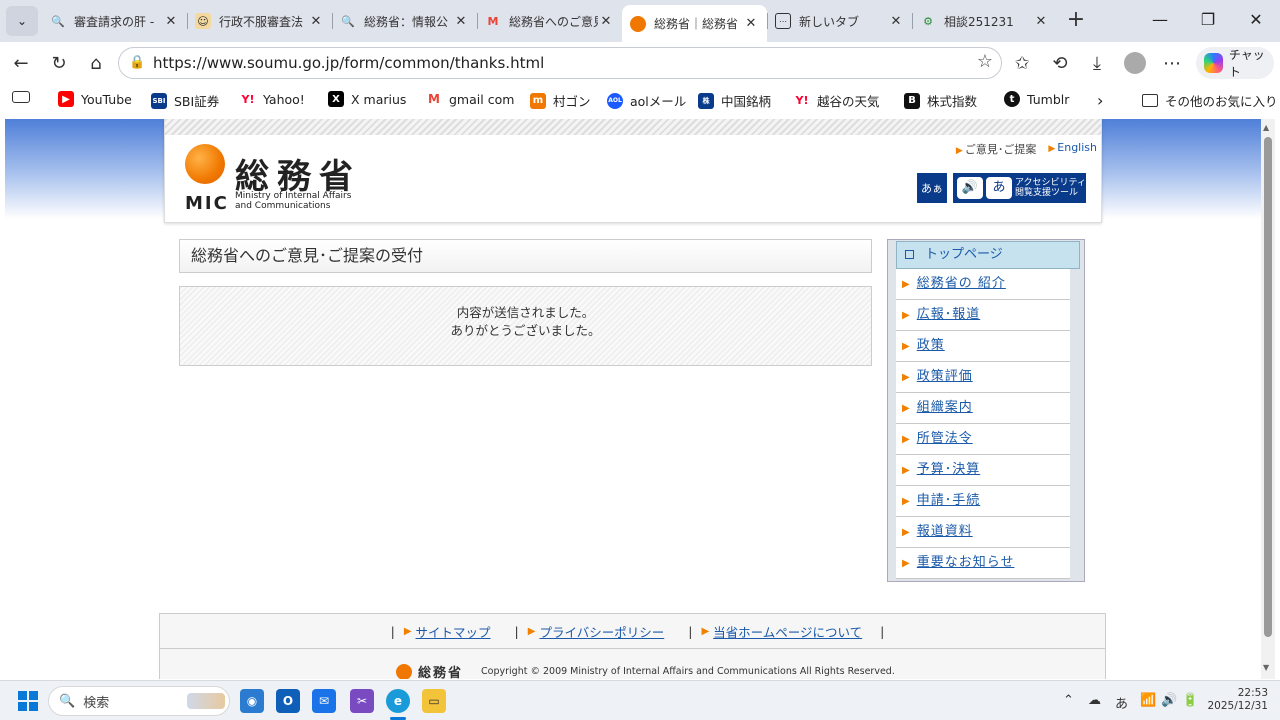  I want to click on minimize-button: —, so click(1160, 21).